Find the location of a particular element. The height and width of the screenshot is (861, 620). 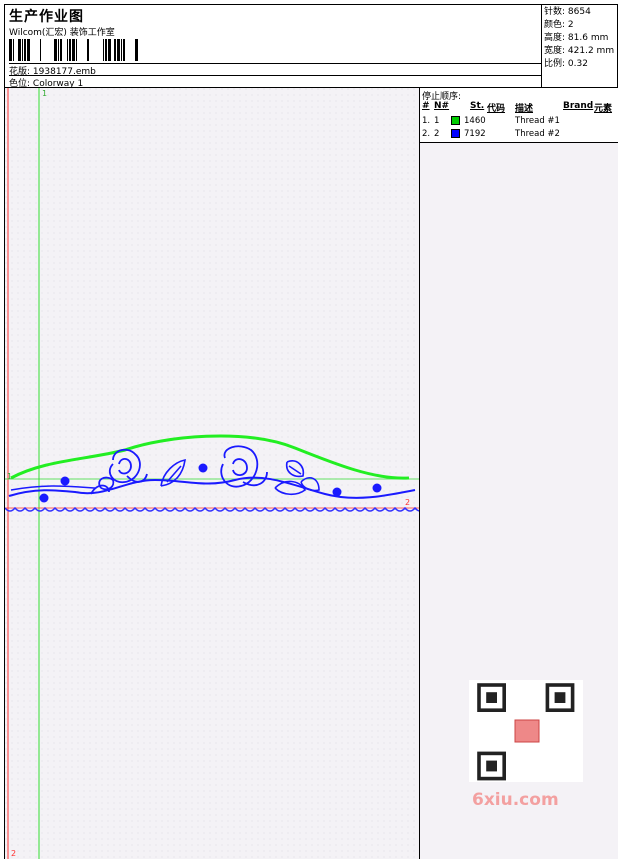

col-code: 代码 is located at coordinates (496, 109).